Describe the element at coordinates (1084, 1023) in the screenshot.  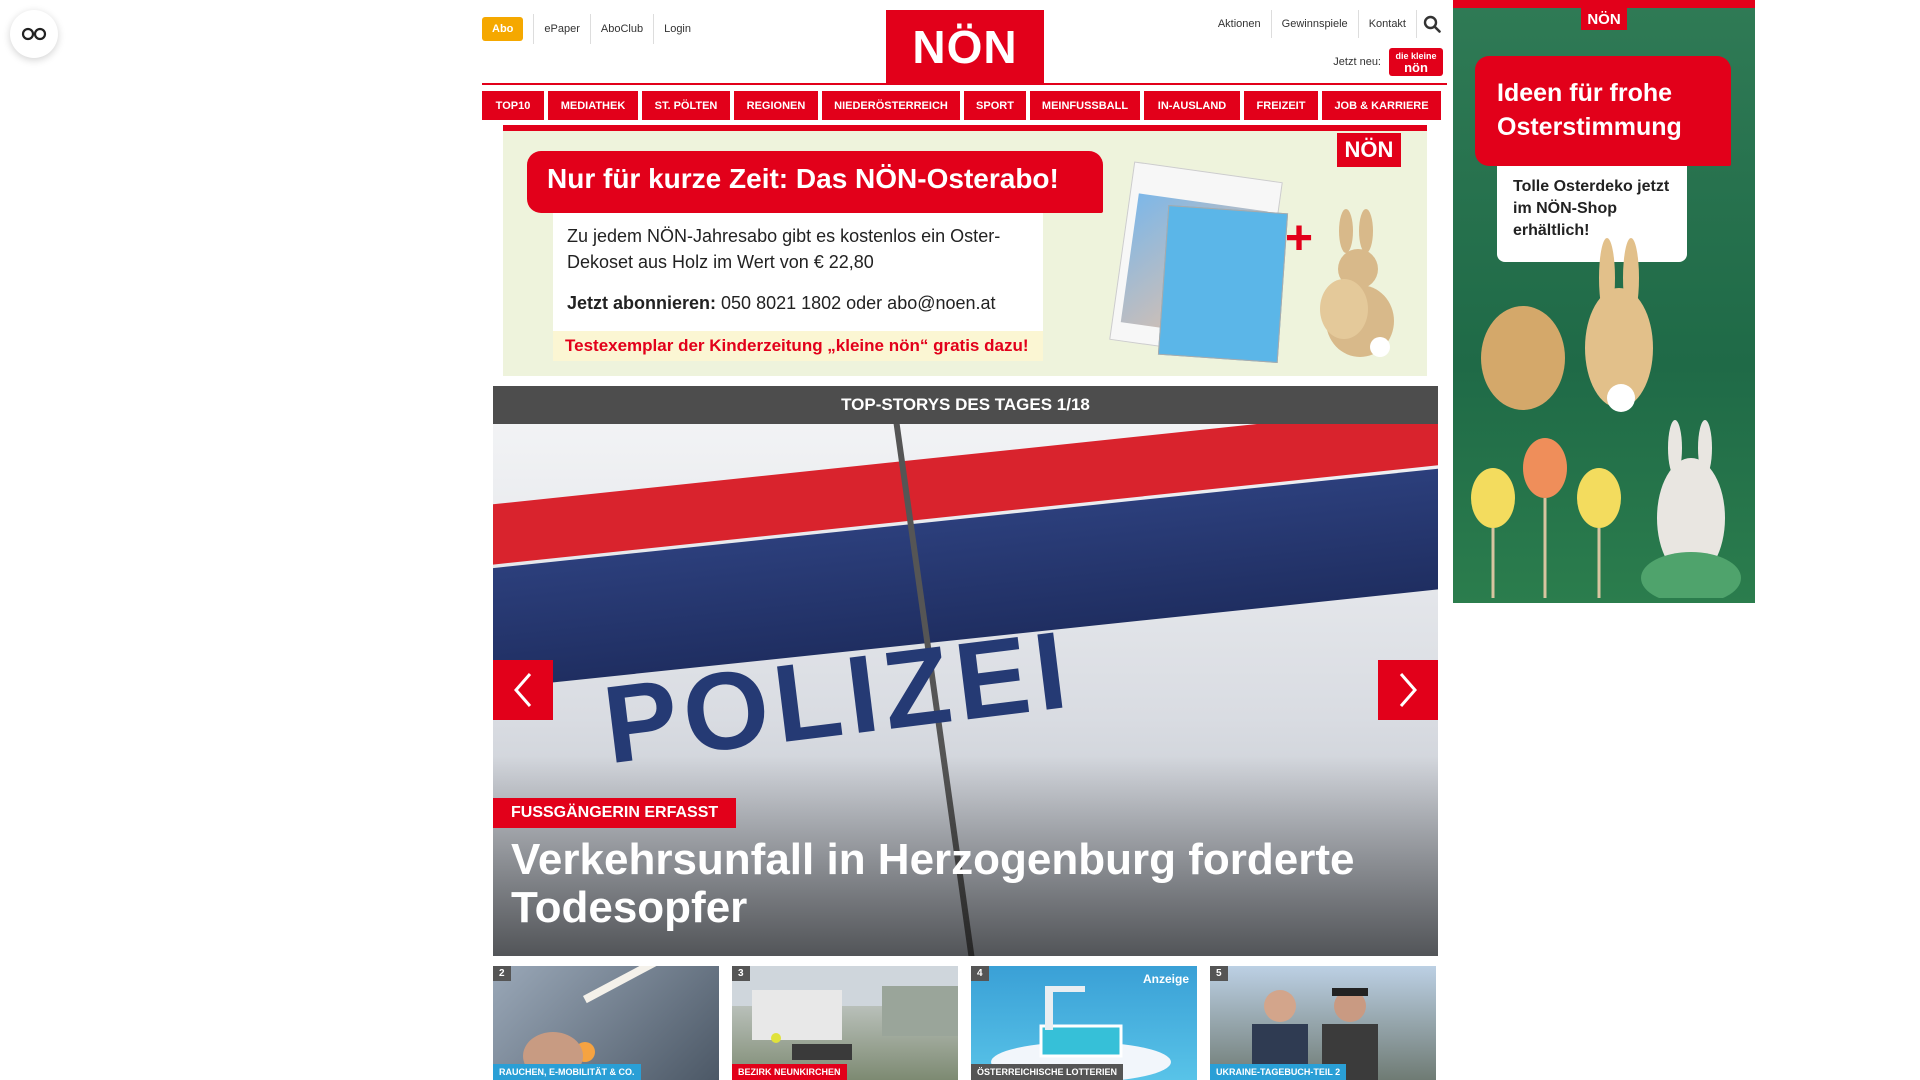
I see `story-thumb-4: 4 Anzeige ÖSTERREICHISCHE LOTTERIEN` at that location.